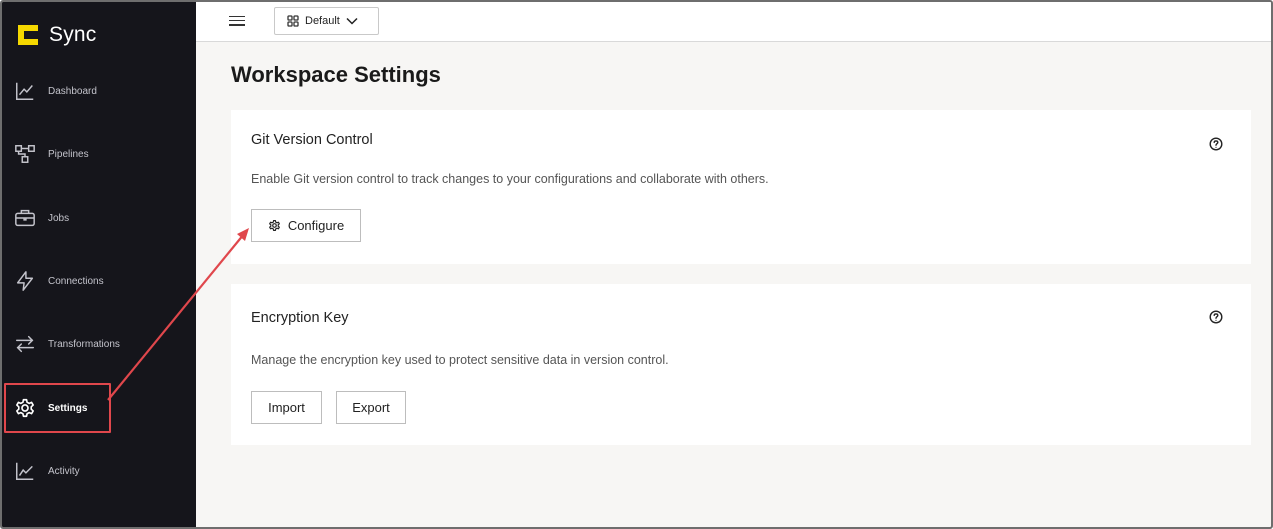 This screenshot has width=1273, height=529. I want to click on workspace-select: Default, so click(326, 21).